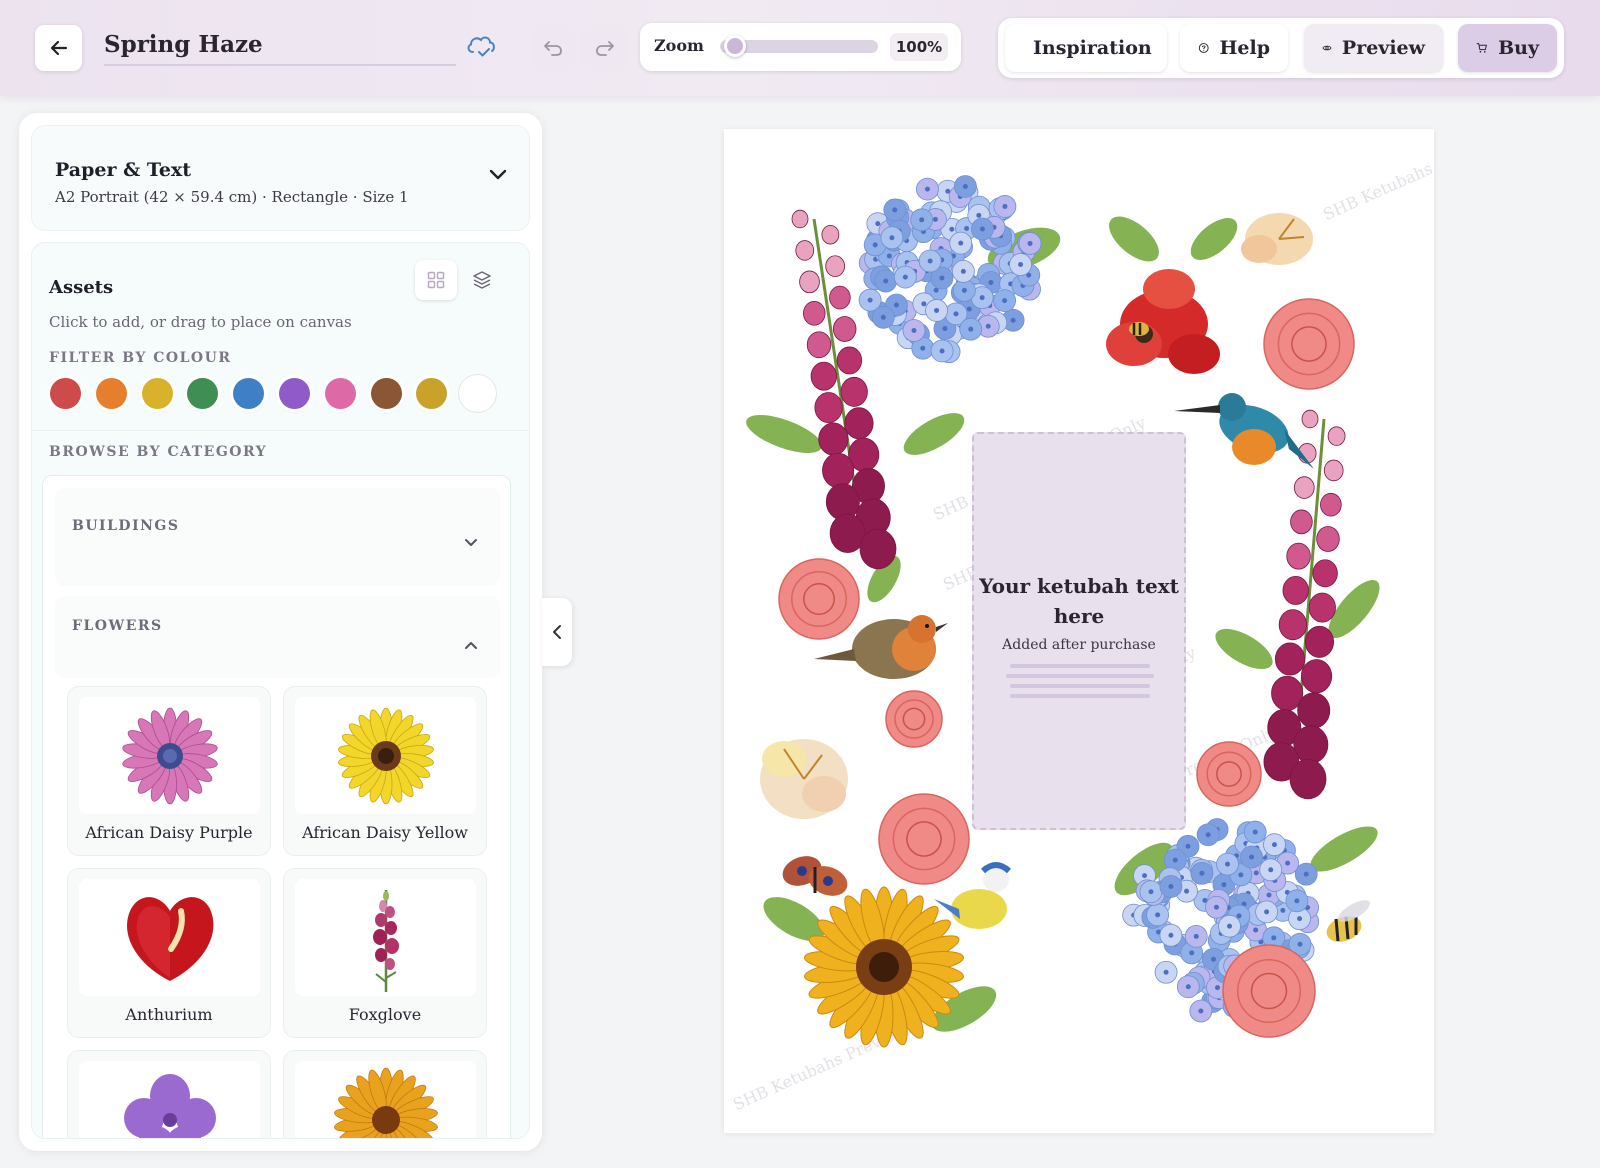  Describe the element at coordinates (1244, 48) in the screenshot. I see `help-label: Help` at that location.